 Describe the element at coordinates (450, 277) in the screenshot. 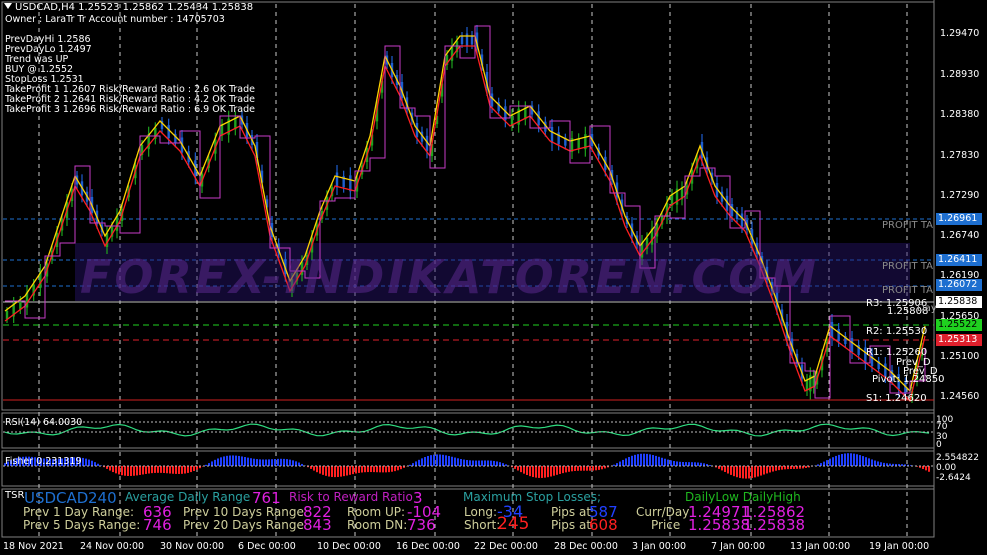

I see `watermark: FOREX-INDIKATOREN.COM` at that location.